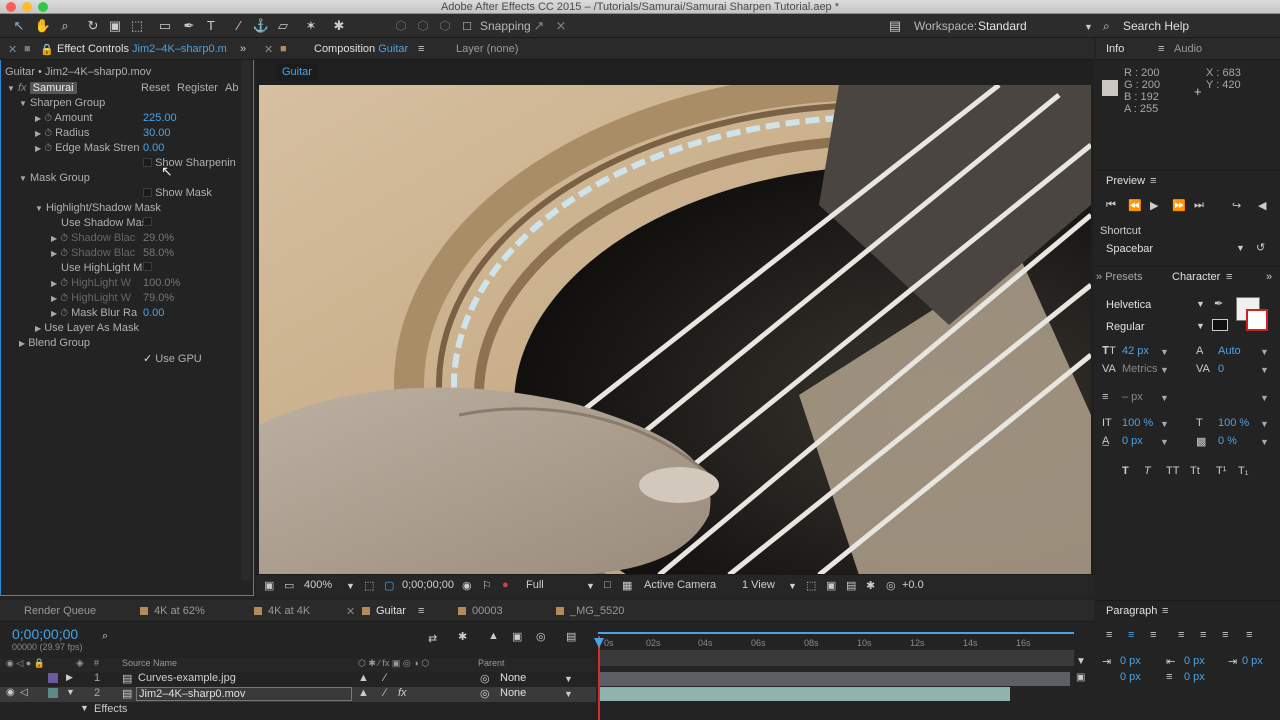  What do you see at coordinates (1135, 205) in the screenshot?
I see `previous-frame-icon: ⏪` at bounding box center [1135, 205].